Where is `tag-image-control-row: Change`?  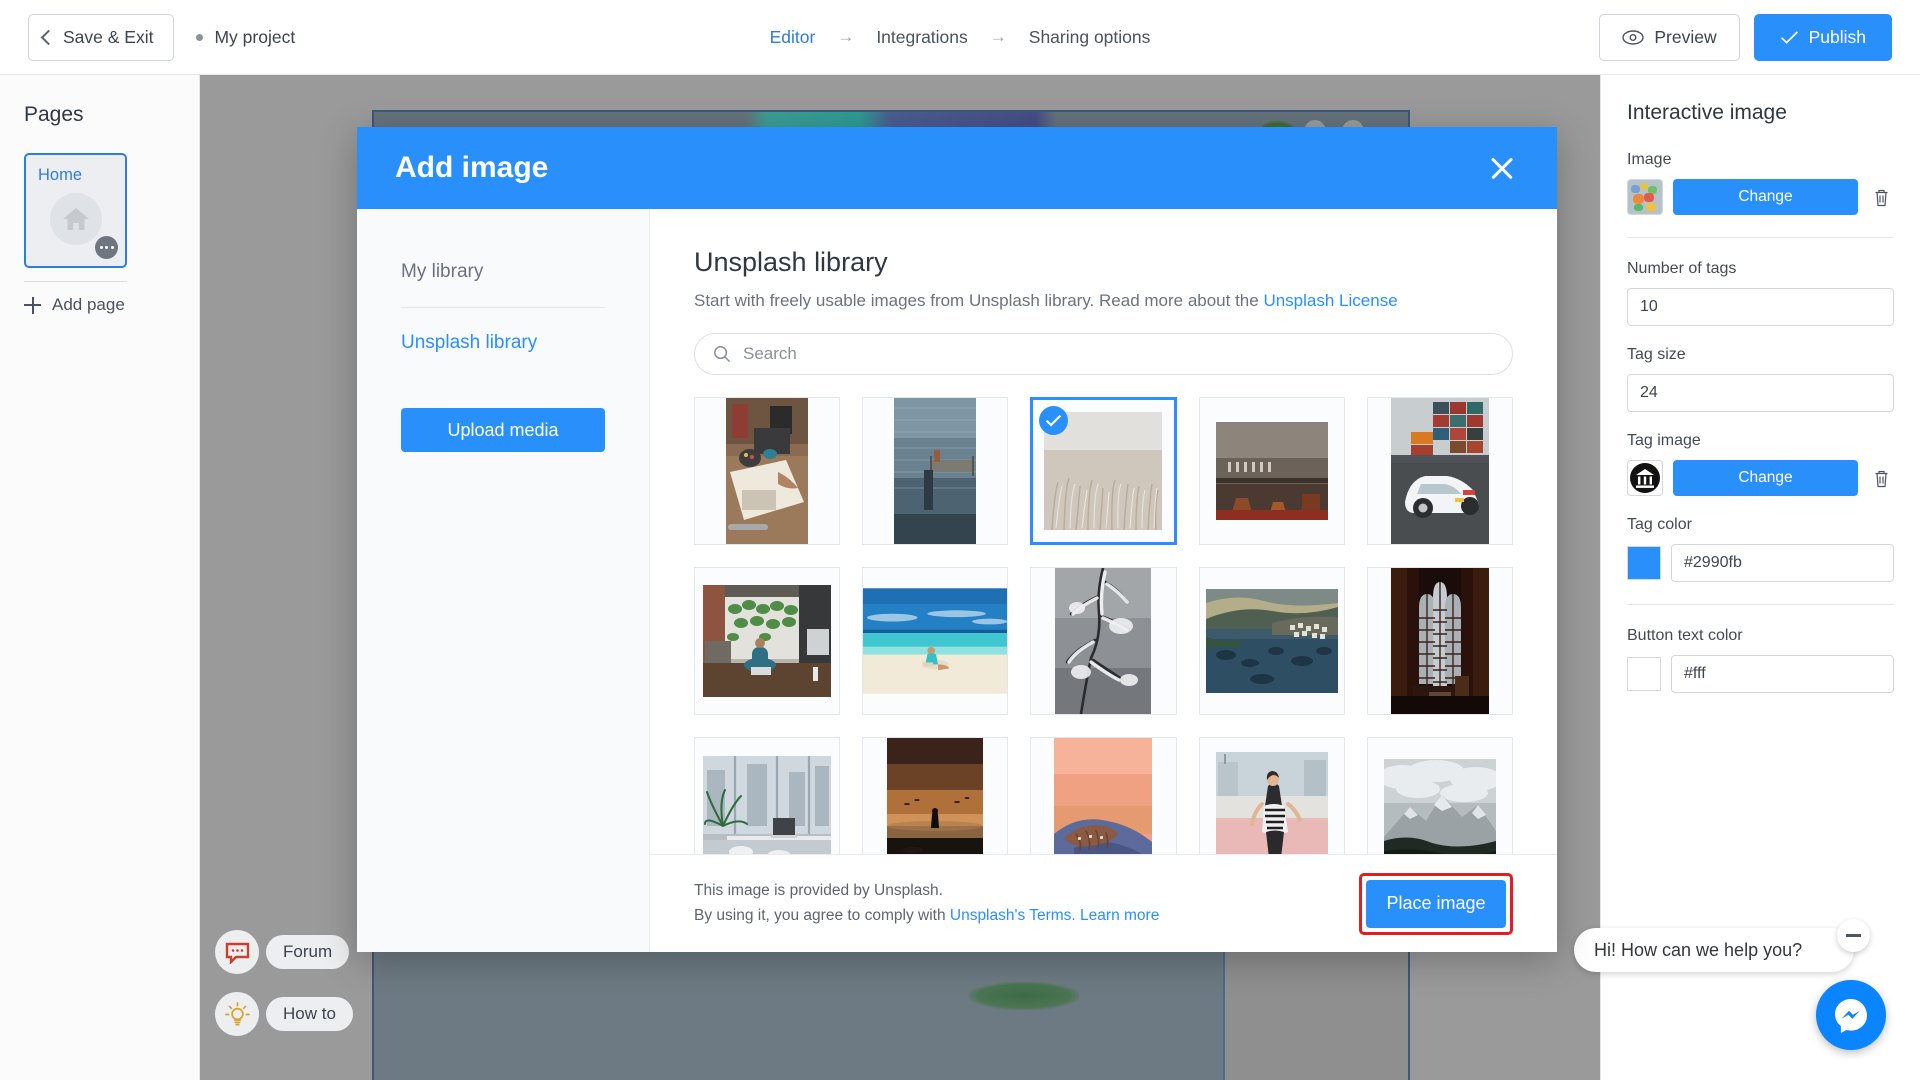
tag-image-control-row: Change is located at coordinates (1760, 478).